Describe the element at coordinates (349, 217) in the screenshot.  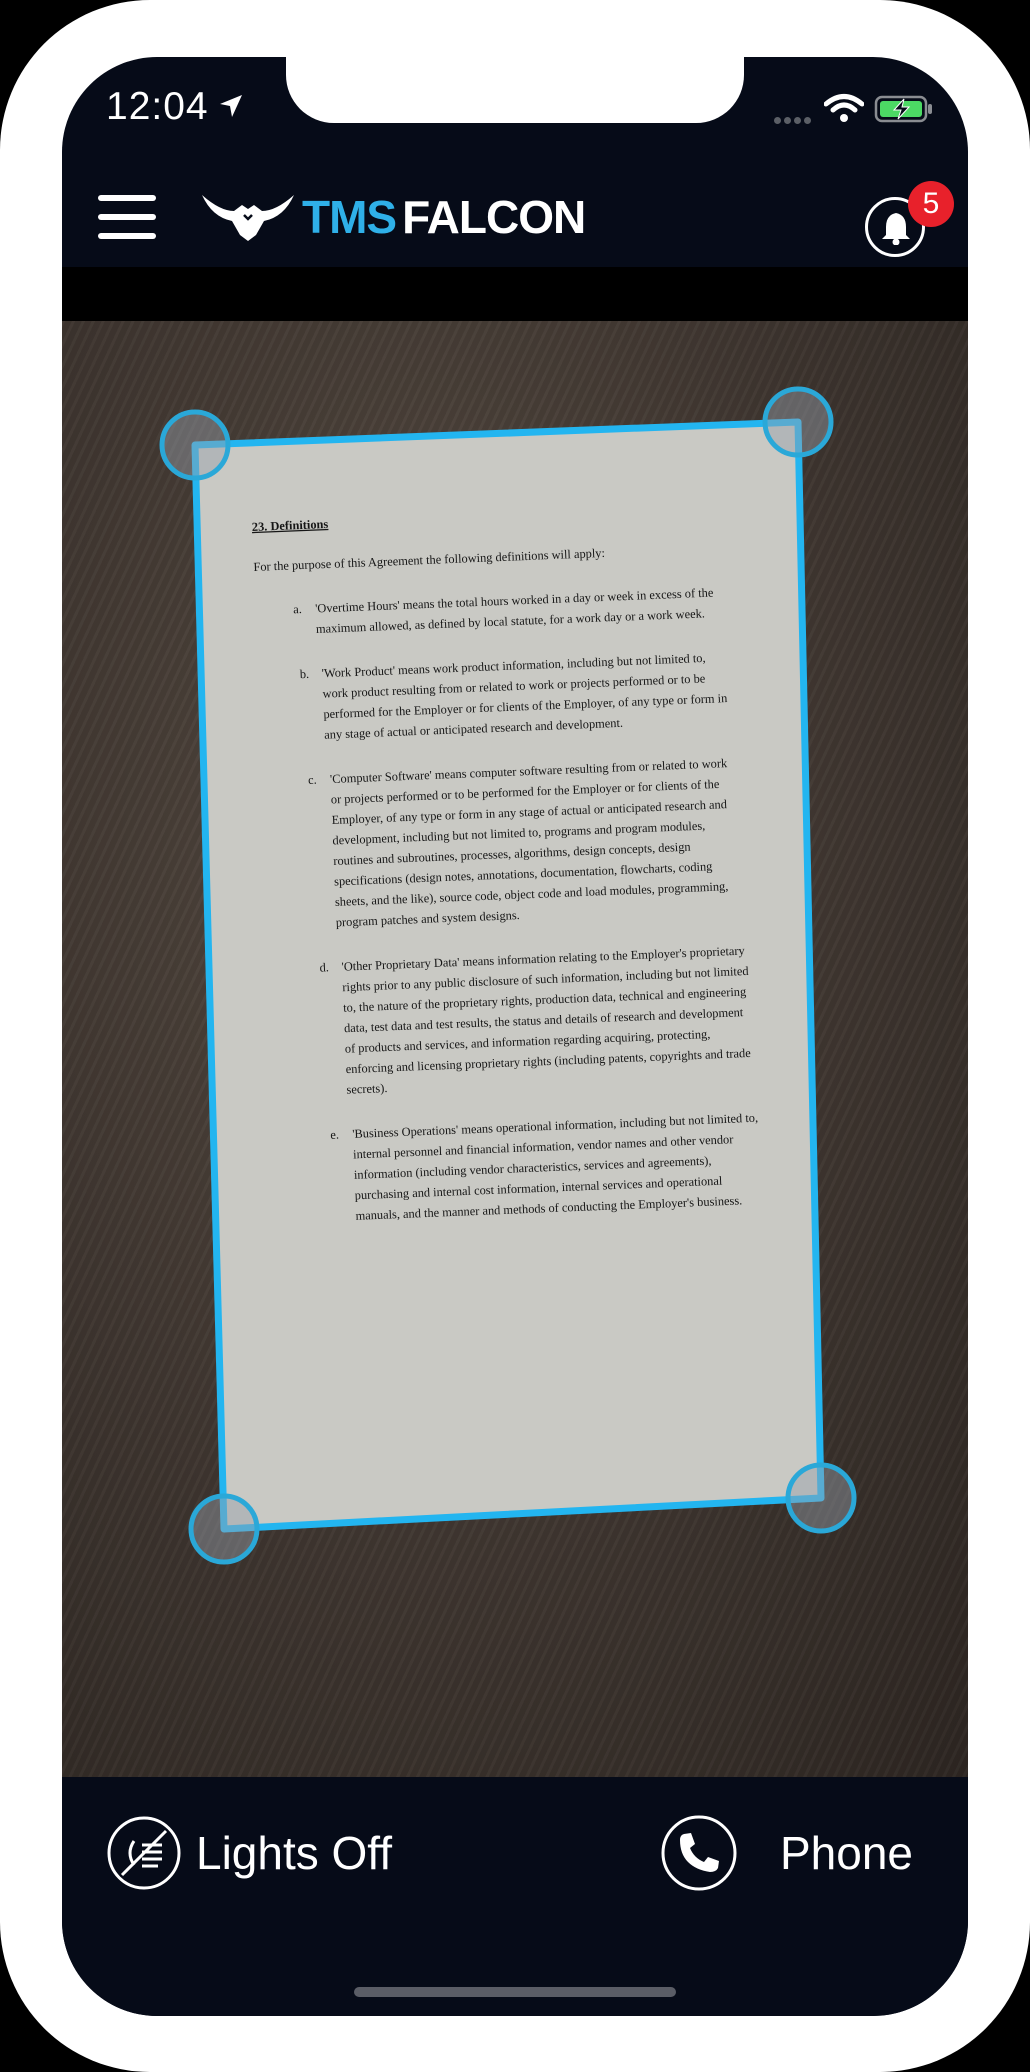
I see `brand-name-primary: TMS` at that location.